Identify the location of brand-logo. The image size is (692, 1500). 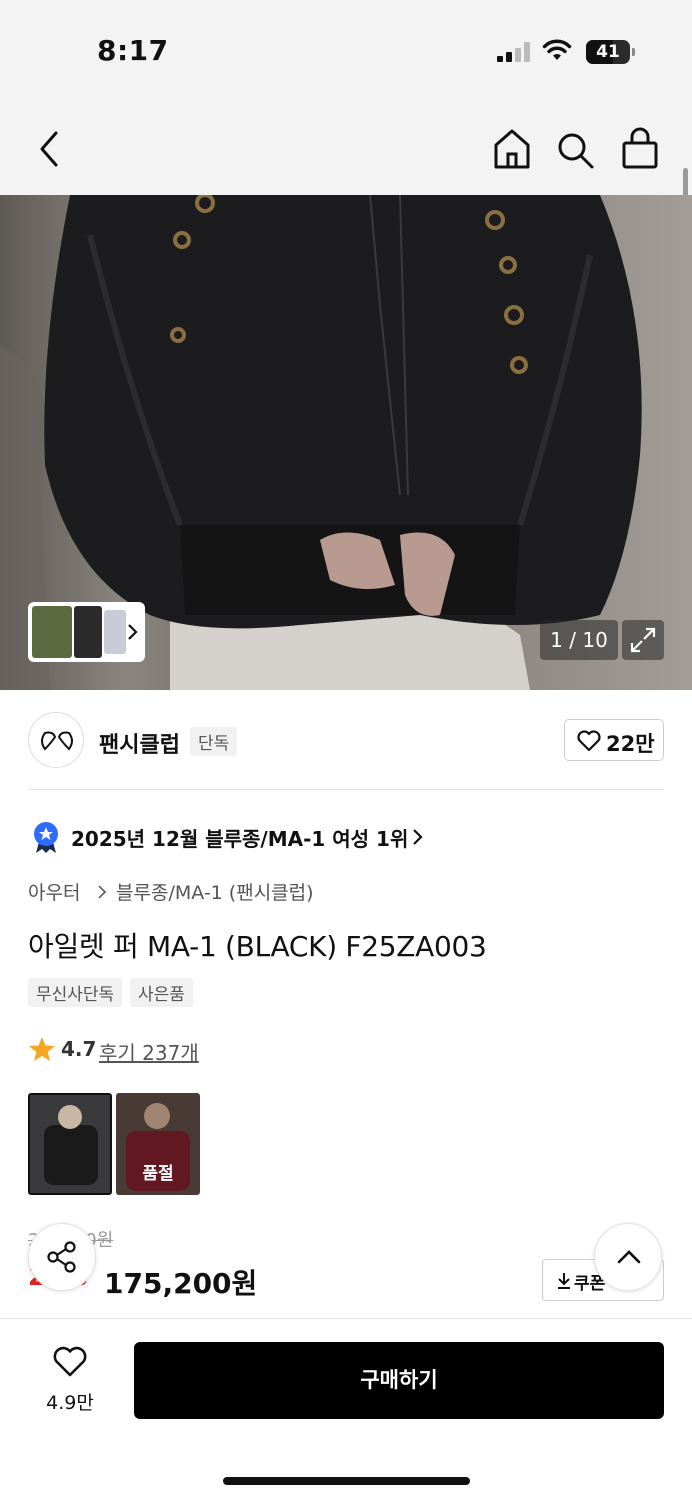
(56, 740).